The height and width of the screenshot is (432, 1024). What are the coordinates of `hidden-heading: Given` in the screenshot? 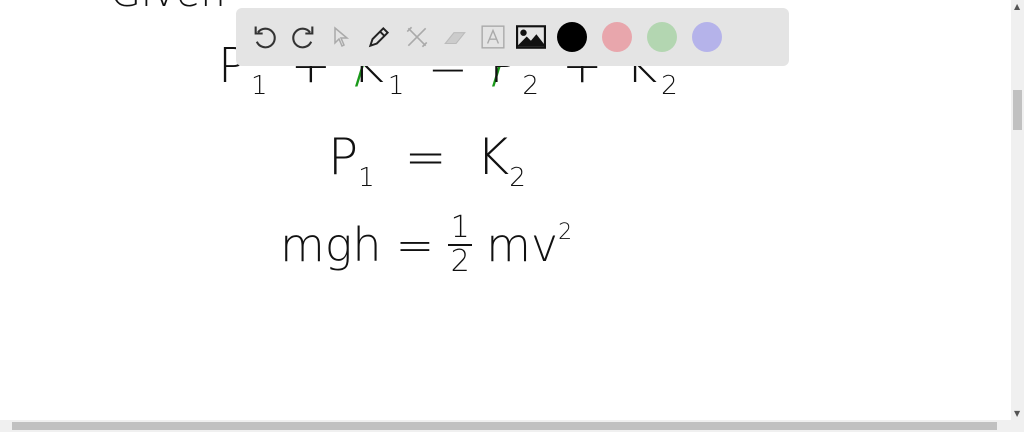 It's located at (168, 8).